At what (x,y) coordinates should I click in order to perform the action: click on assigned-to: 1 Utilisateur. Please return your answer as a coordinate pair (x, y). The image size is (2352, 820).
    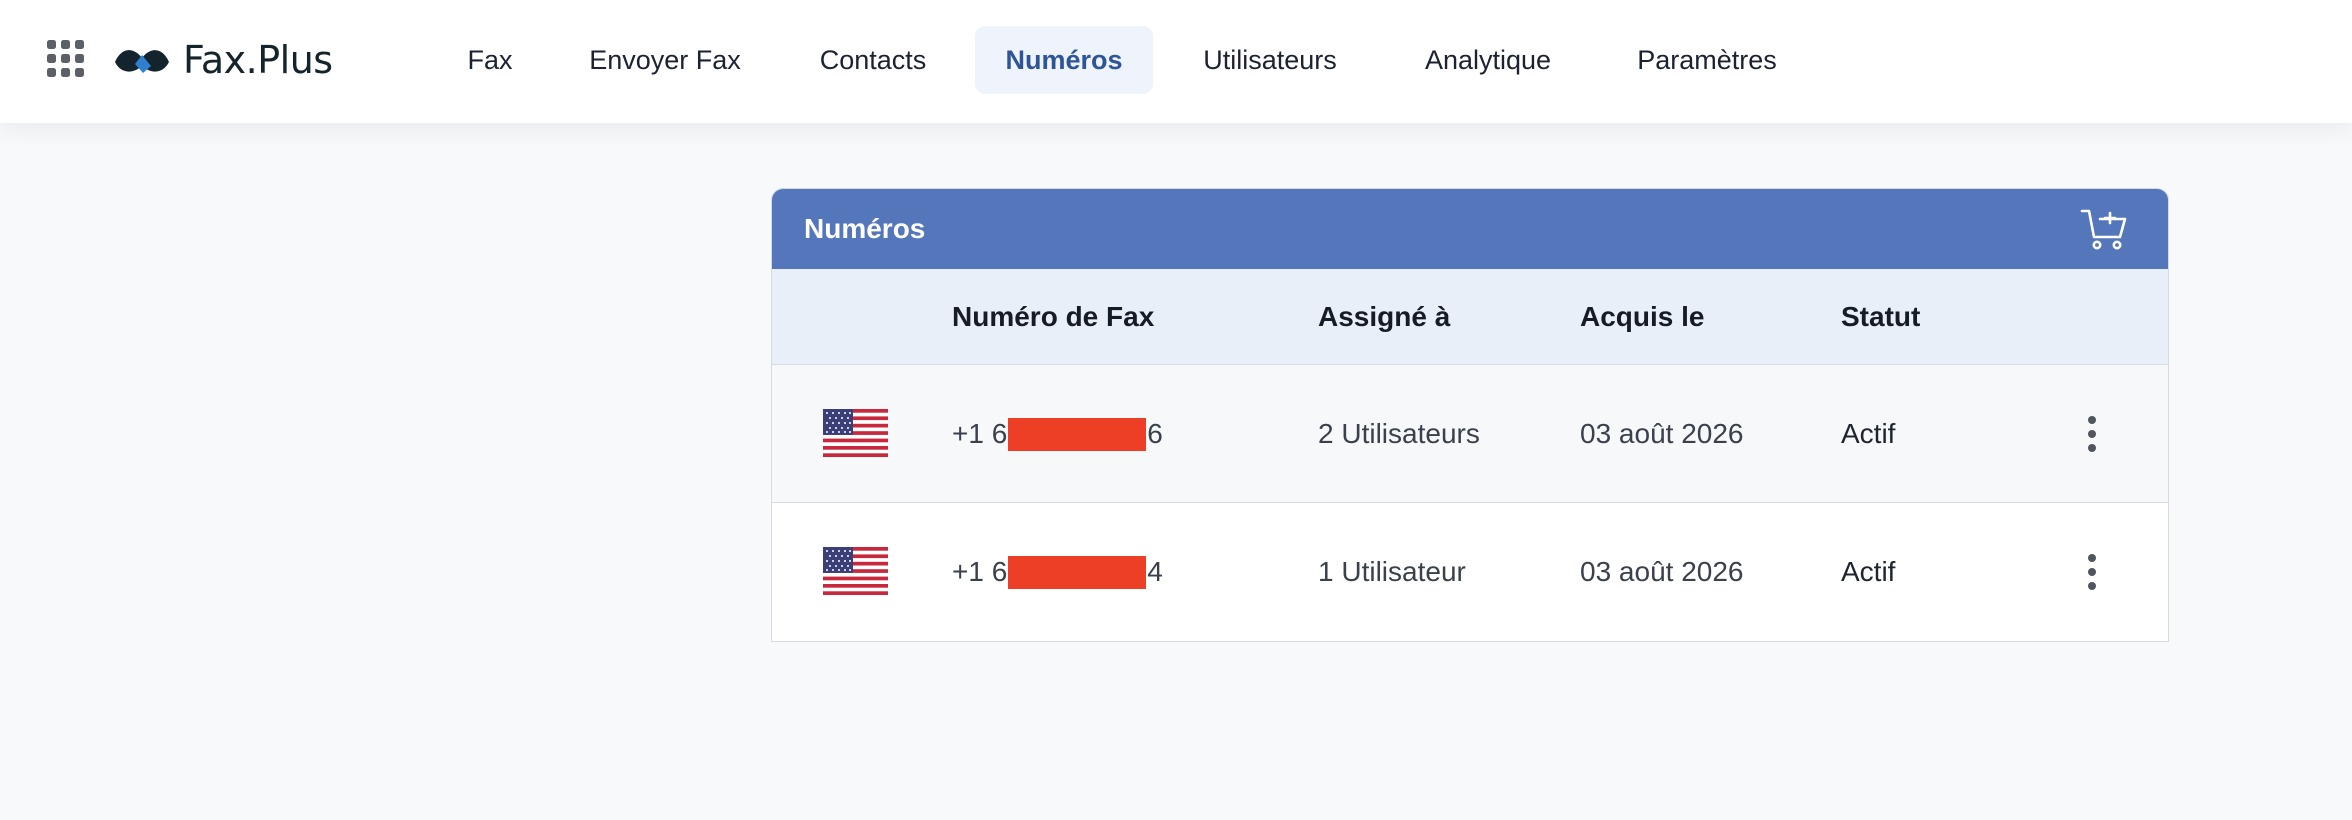
    Looking at the image, I should click on (1392, 571).